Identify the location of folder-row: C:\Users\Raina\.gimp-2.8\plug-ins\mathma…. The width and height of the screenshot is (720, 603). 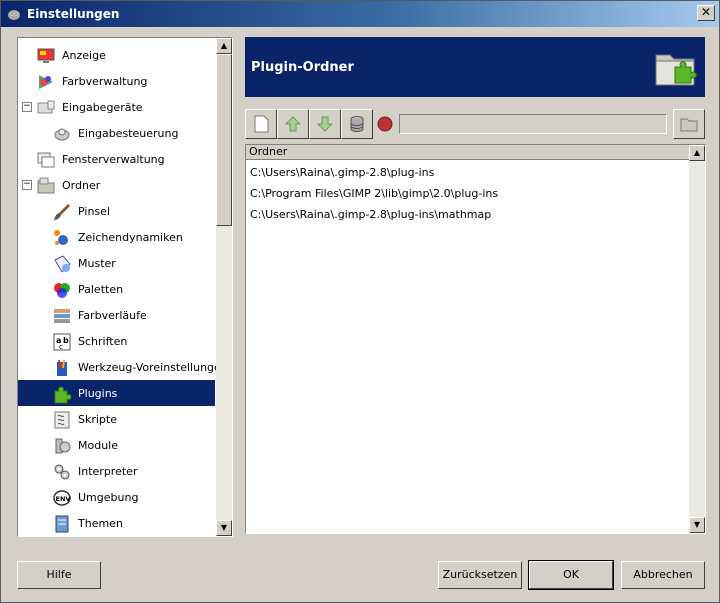
(370, 215).